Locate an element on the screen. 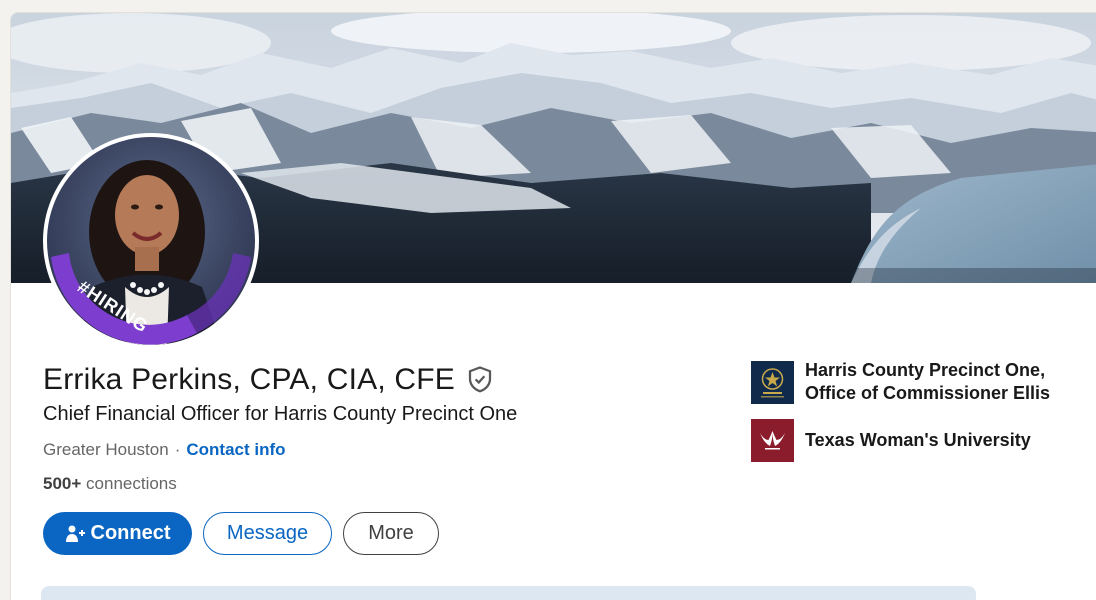  avatar: #HIRING is located at coordinates (151, 241).